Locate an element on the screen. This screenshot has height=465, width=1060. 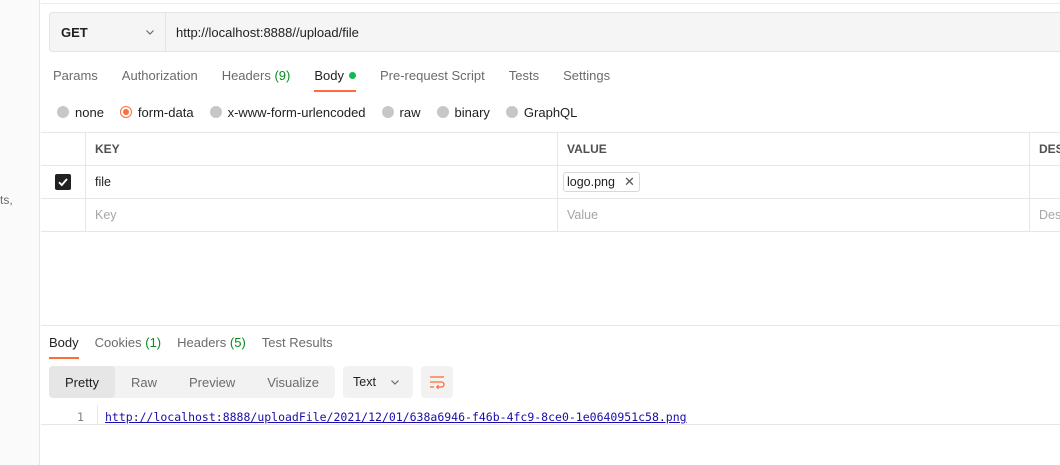
radio-raw: raw is located at coordinates (401, 112).